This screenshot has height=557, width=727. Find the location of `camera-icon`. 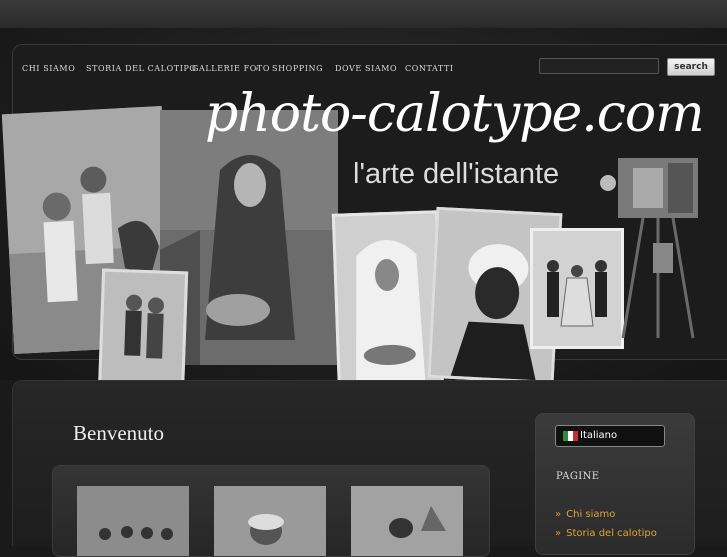

camera-icon is located at coordinates (649, 248).